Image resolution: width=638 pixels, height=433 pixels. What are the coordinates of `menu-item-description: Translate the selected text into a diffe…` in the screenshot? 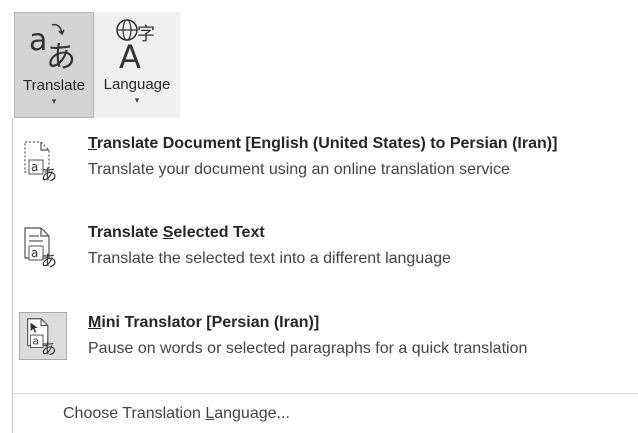 It's located at (269, 258).